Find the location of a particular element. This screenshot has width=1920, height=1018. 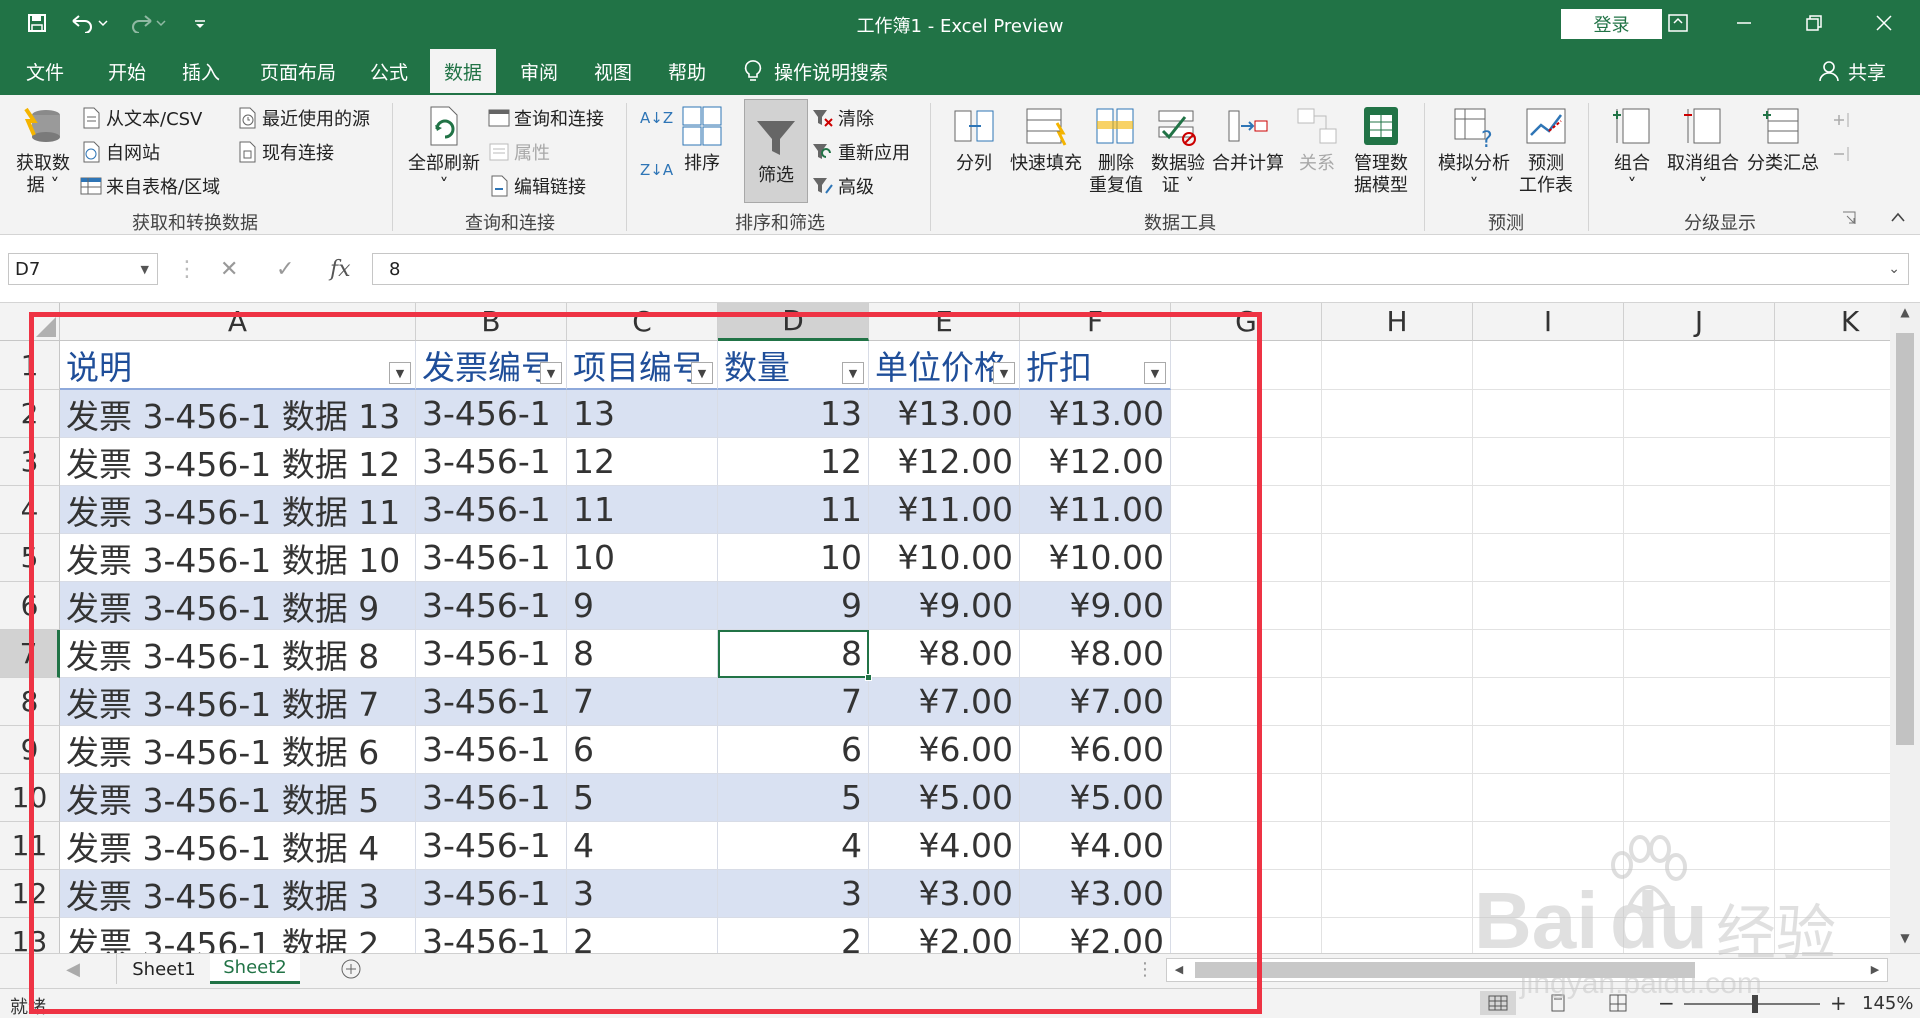

show-detail-icon is located at coordinates (1841, 120).